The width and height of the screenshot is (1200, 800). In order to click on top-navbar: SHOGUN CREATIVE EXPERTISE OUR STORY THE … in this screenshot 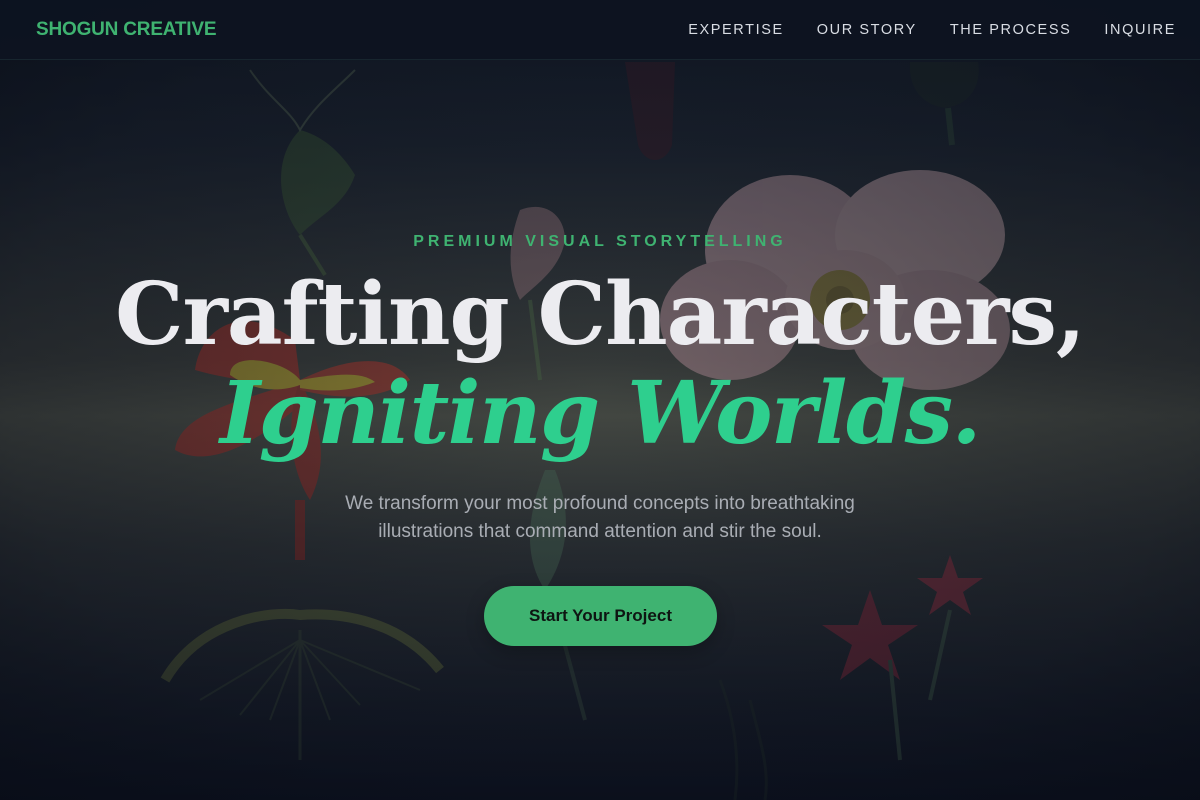, I will do `click(600, 30)`.